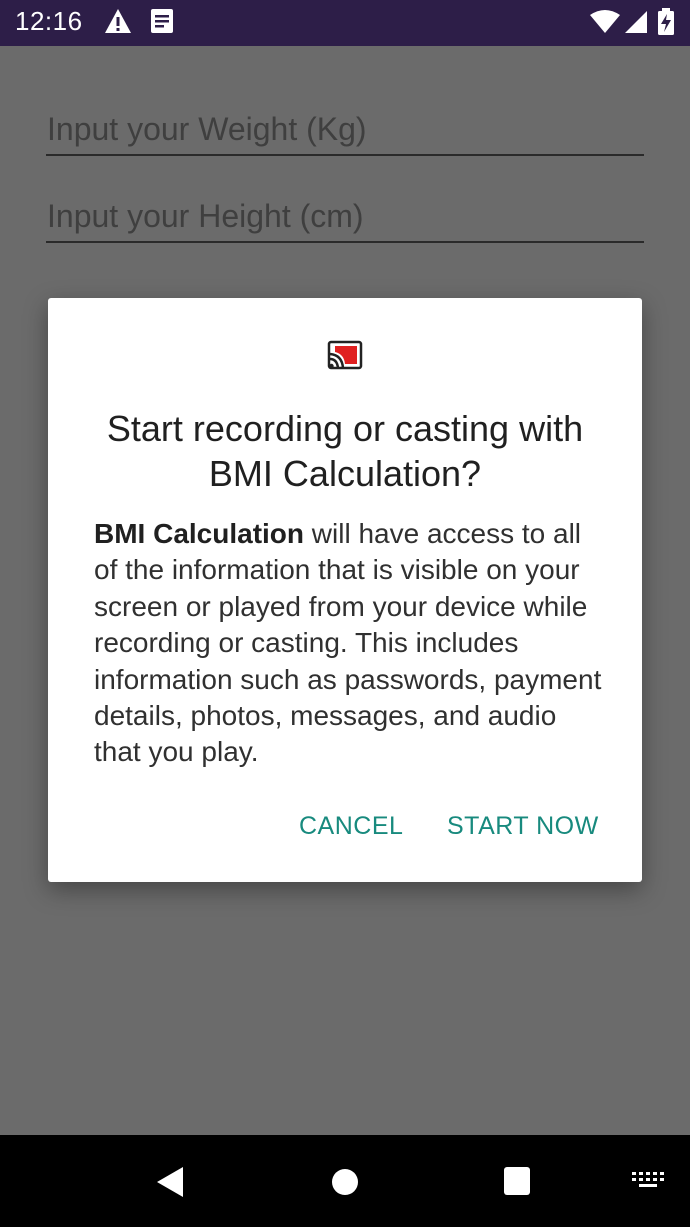 This screenshot has height=1227, width=690. What do you see at coordinates (207, 129) in the screenshot?
I see `weight-placeholder: Input your Weight (Kg)` at bounding box center [207, 129].